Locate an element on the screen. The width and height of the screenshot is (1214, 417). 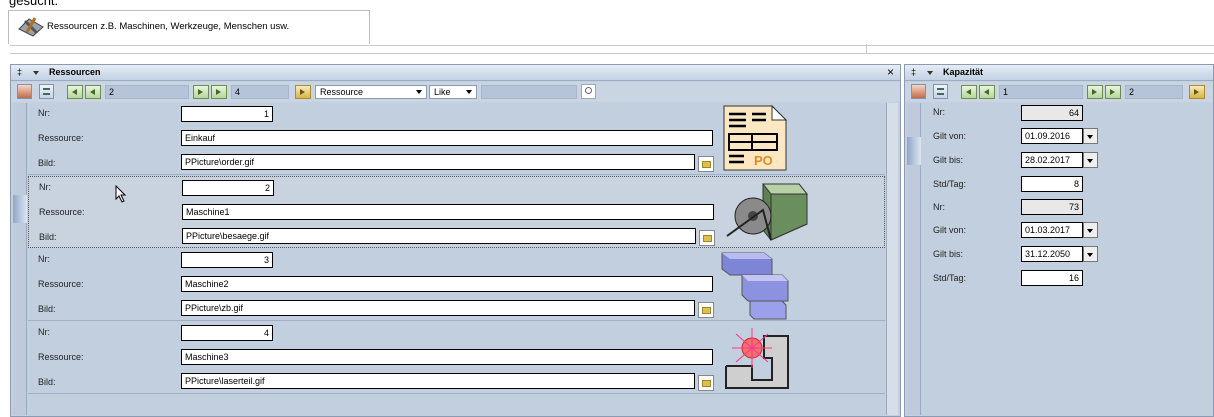
search-icon is located at coordinates (588, 90).